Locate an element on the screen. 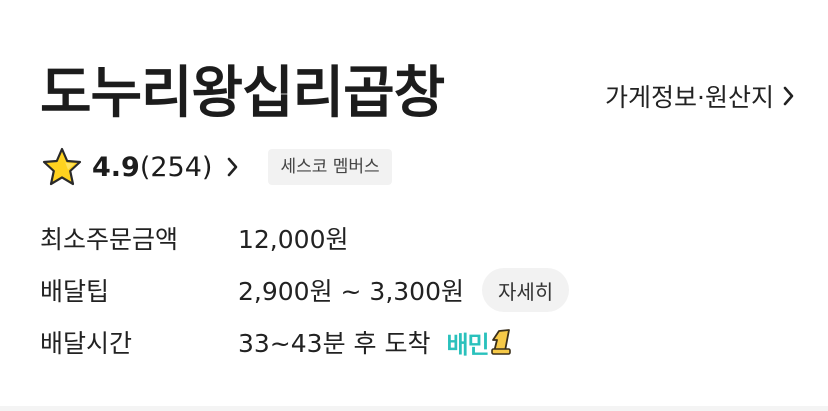 The height and width of the screenshot is (411, 828). star-icon is located at coordinates (62, 166).